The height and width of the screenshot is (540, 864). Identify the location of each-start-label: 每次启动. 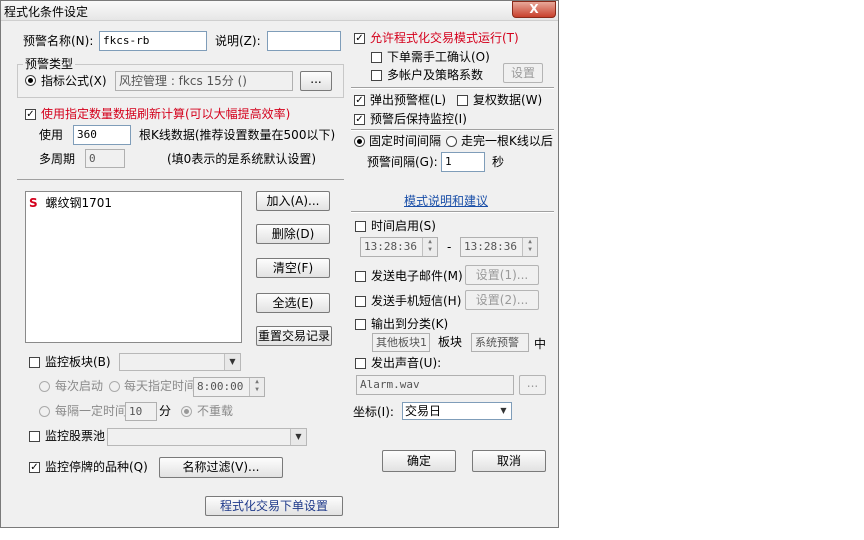
(79, 386).